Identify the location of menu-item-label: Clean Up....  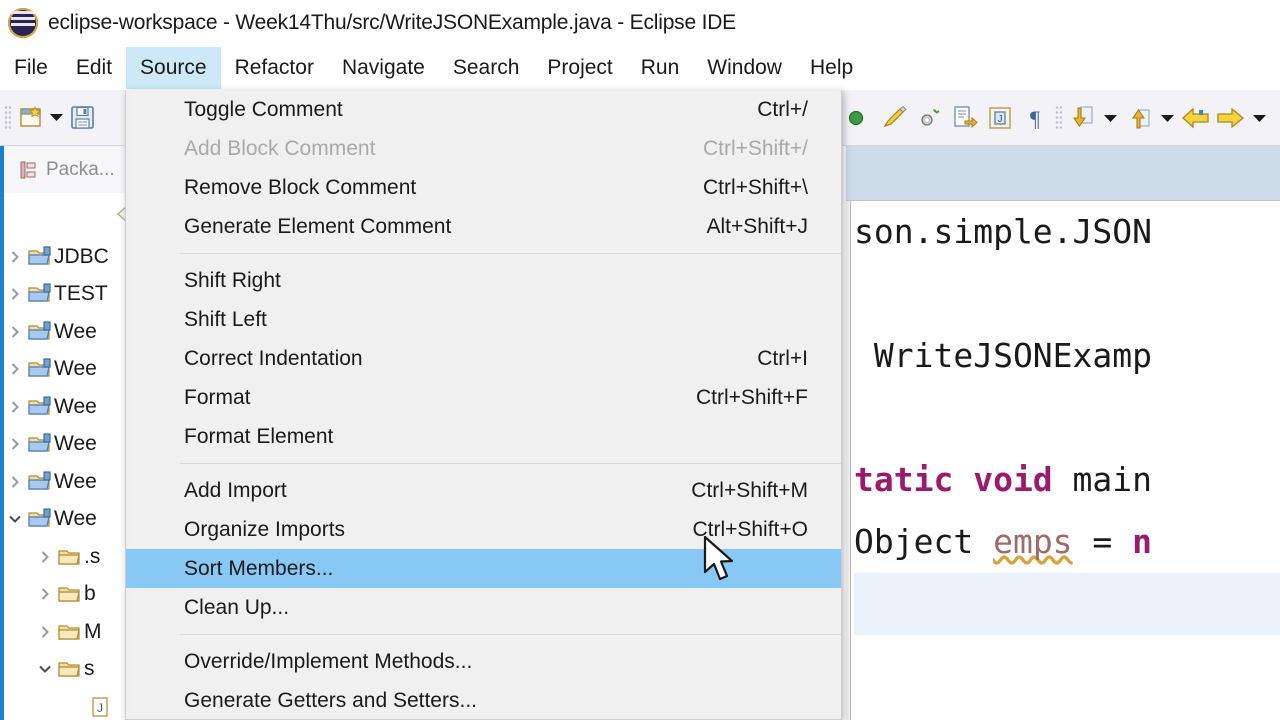
(237, 607).